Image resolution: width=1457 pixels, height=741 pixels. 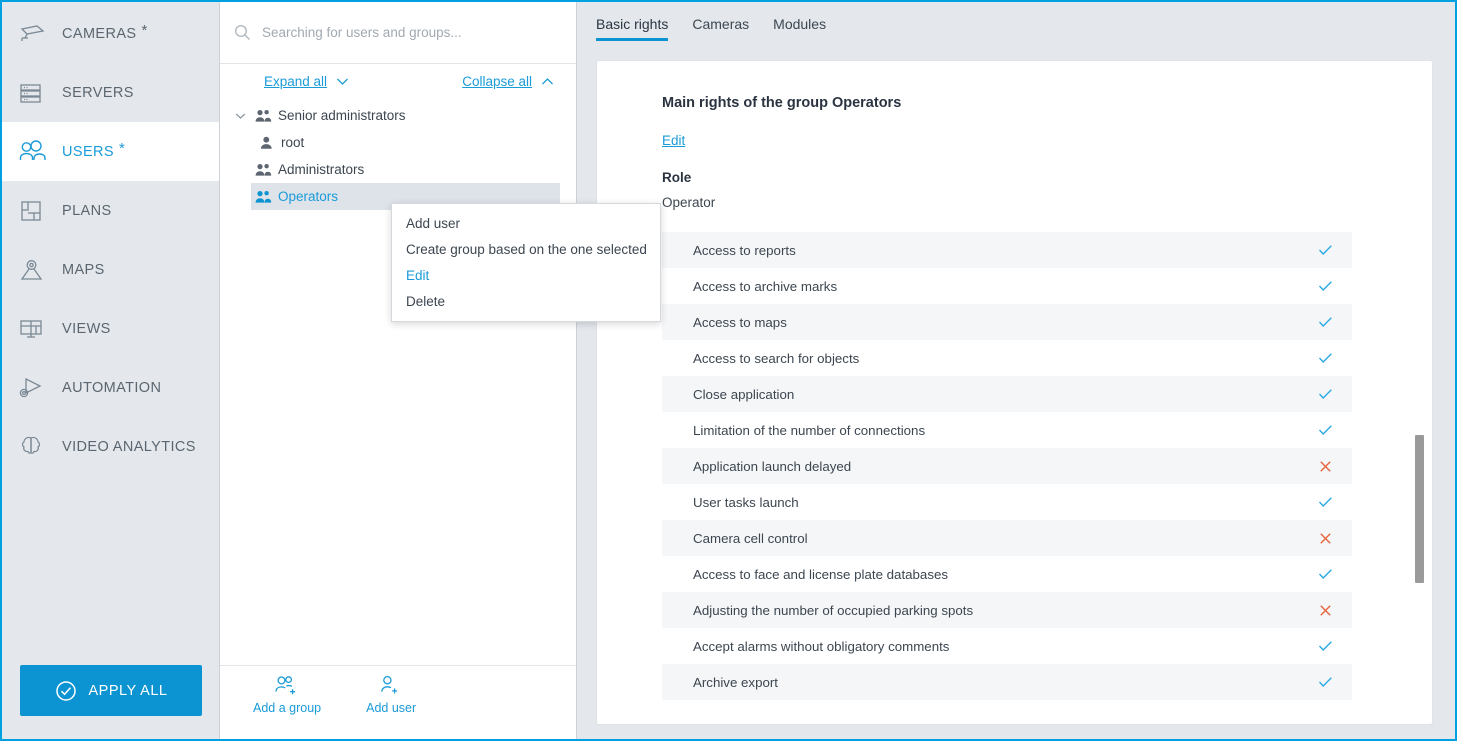 What do you see at coordinates (1007, 322) in the screenshot?
I see `table-row: Access to maps` at bounding box center [1007, 322].